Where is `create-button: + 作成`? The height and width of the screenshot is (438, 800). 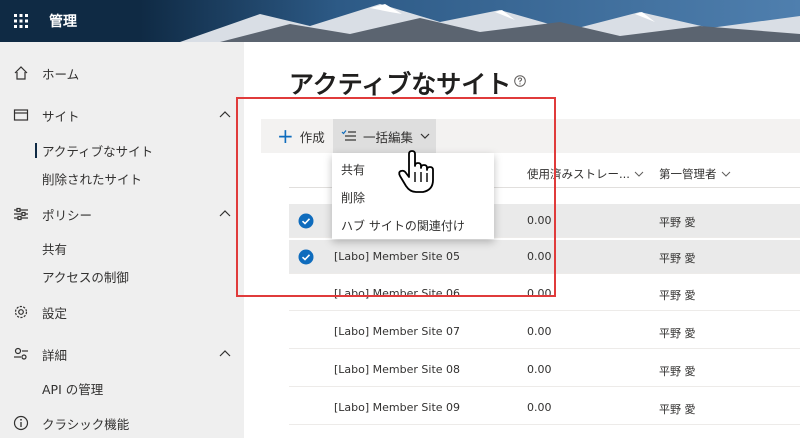
create-button: + 作成 is located at coordinates (293, 136).